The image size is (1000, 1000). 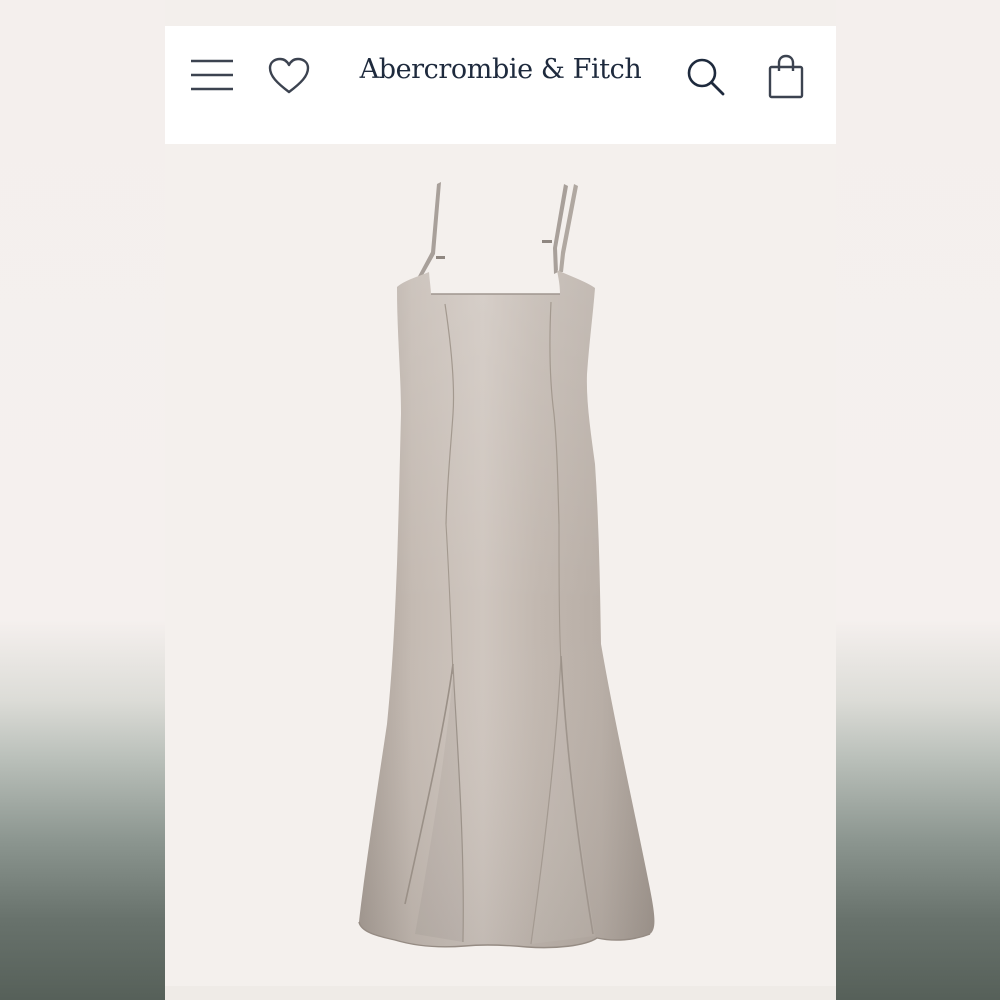 What do you see at coordinates (289, 76) in the screenshot?
I see `heart-icon` at bounding box center [289, 76].